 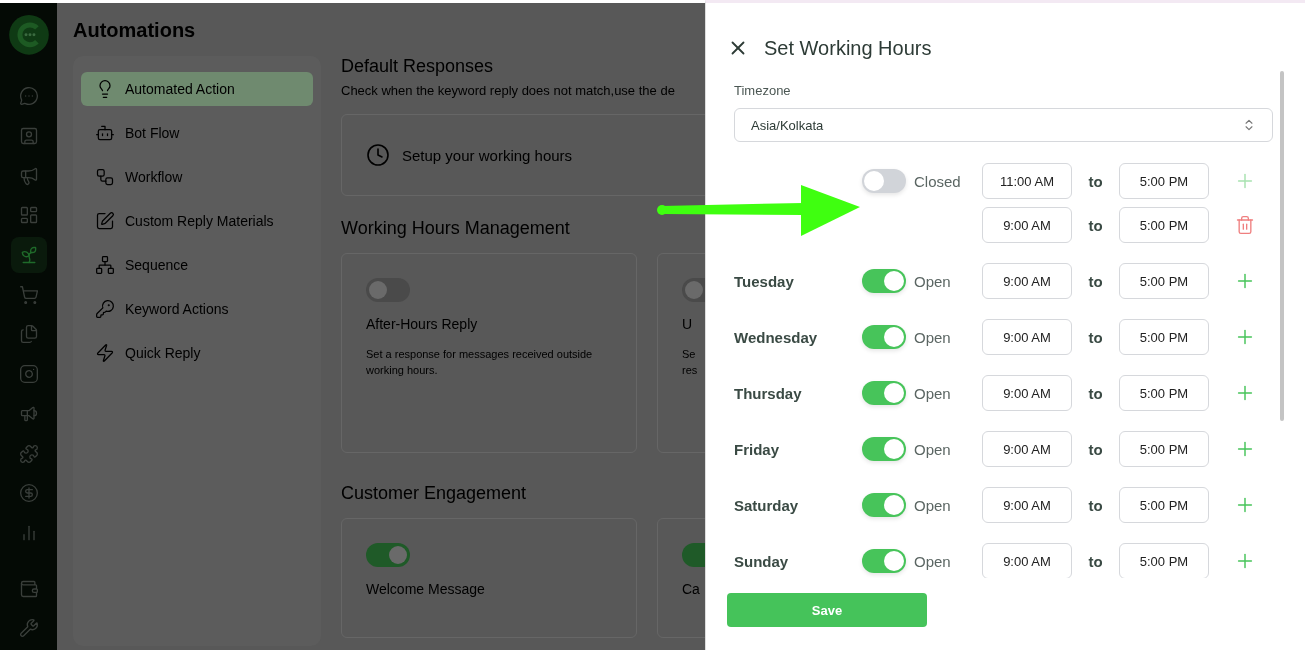 I want to click on chat-icon, so click(x=28, y=96).